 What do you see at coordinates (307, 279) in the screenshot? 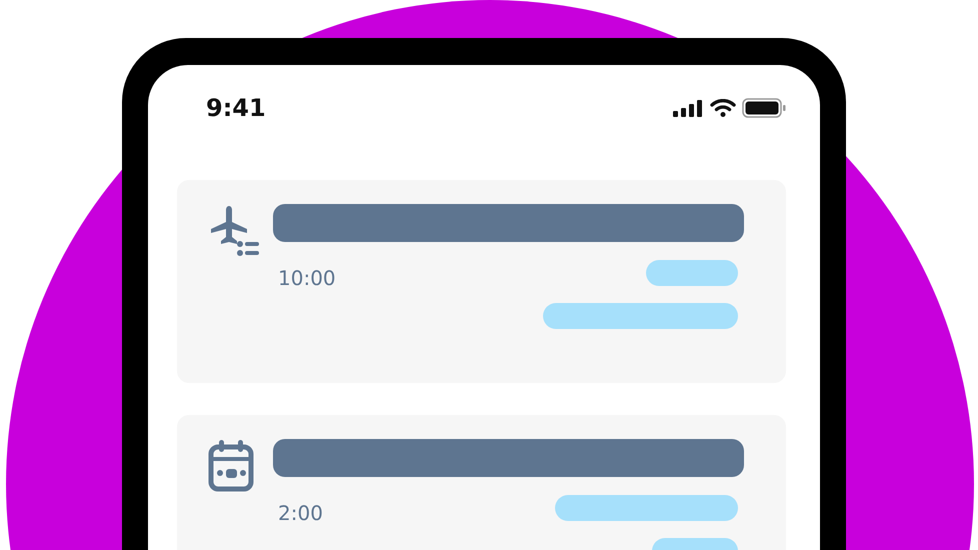
I see `card-time: 10:00` at bounding box center [307, 279].